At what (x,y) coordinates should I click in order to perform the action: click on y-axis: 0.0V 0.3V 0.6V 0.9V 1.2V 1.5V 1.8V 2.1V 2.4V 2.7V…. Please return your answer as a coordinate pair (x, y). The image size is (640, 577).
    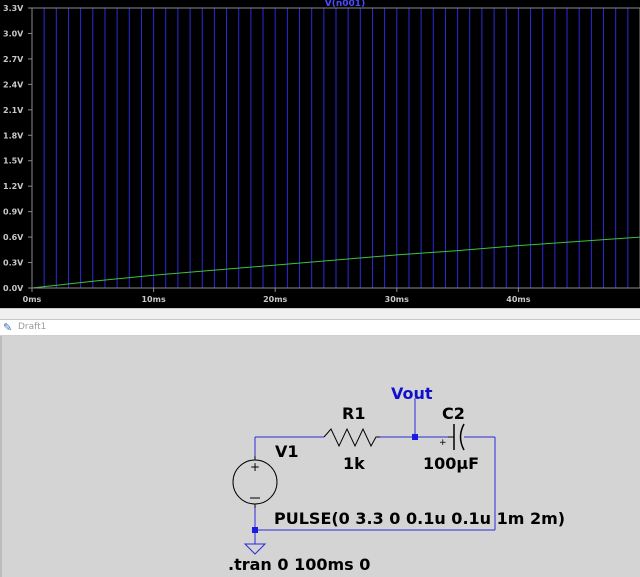
    Looking at the image, I should click on (17, 148).